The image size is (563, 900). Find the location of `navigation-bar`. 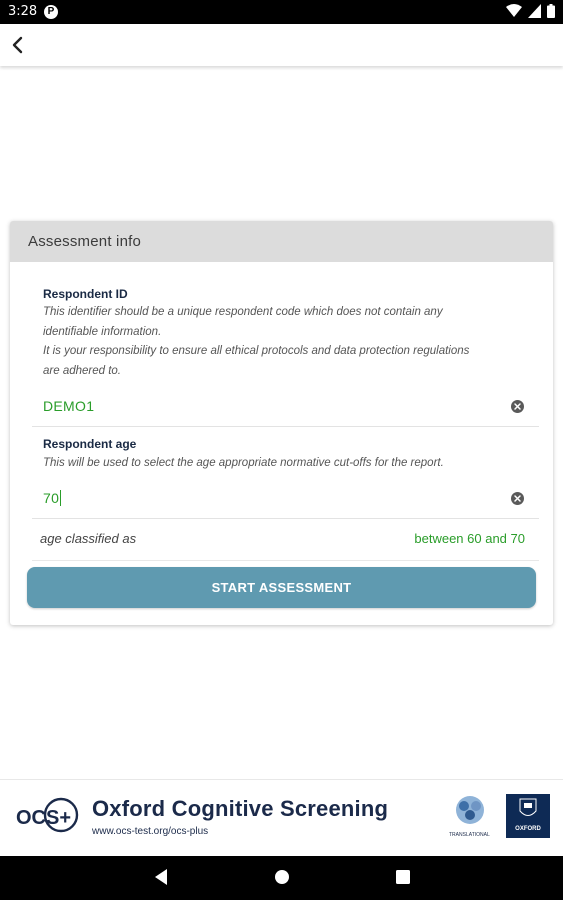

navigation-bar is located at coordinates (281, 878).